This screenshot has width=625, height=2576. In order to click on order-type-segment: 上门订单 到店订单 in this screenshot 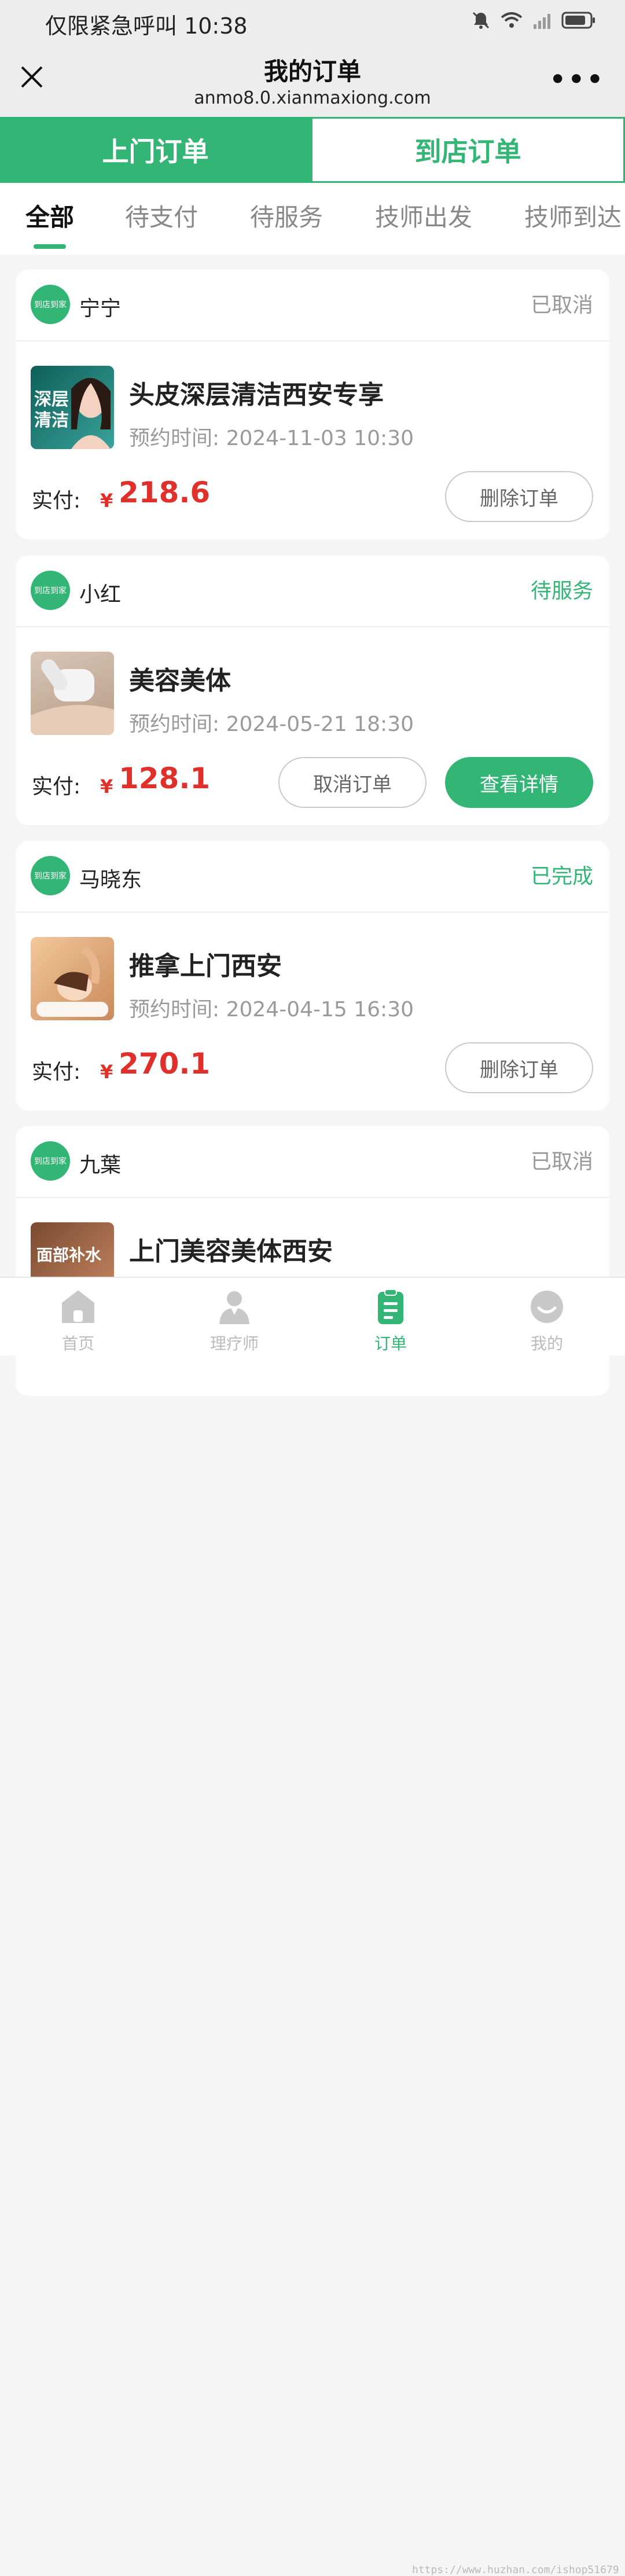, I will do `click(312, 150)`.